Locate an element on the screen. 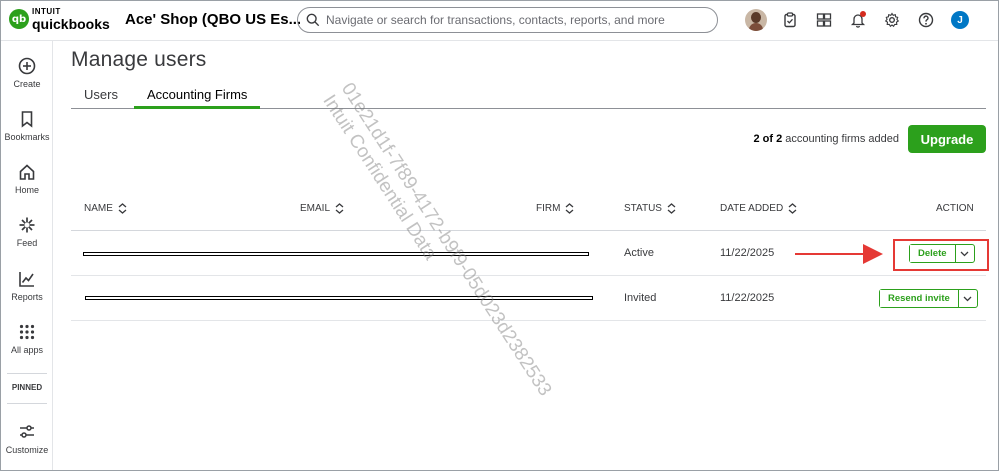 Image resolution: width=999 pixels, height=471 pixels. action-menu-toggle is located at coordinates (968, 298).